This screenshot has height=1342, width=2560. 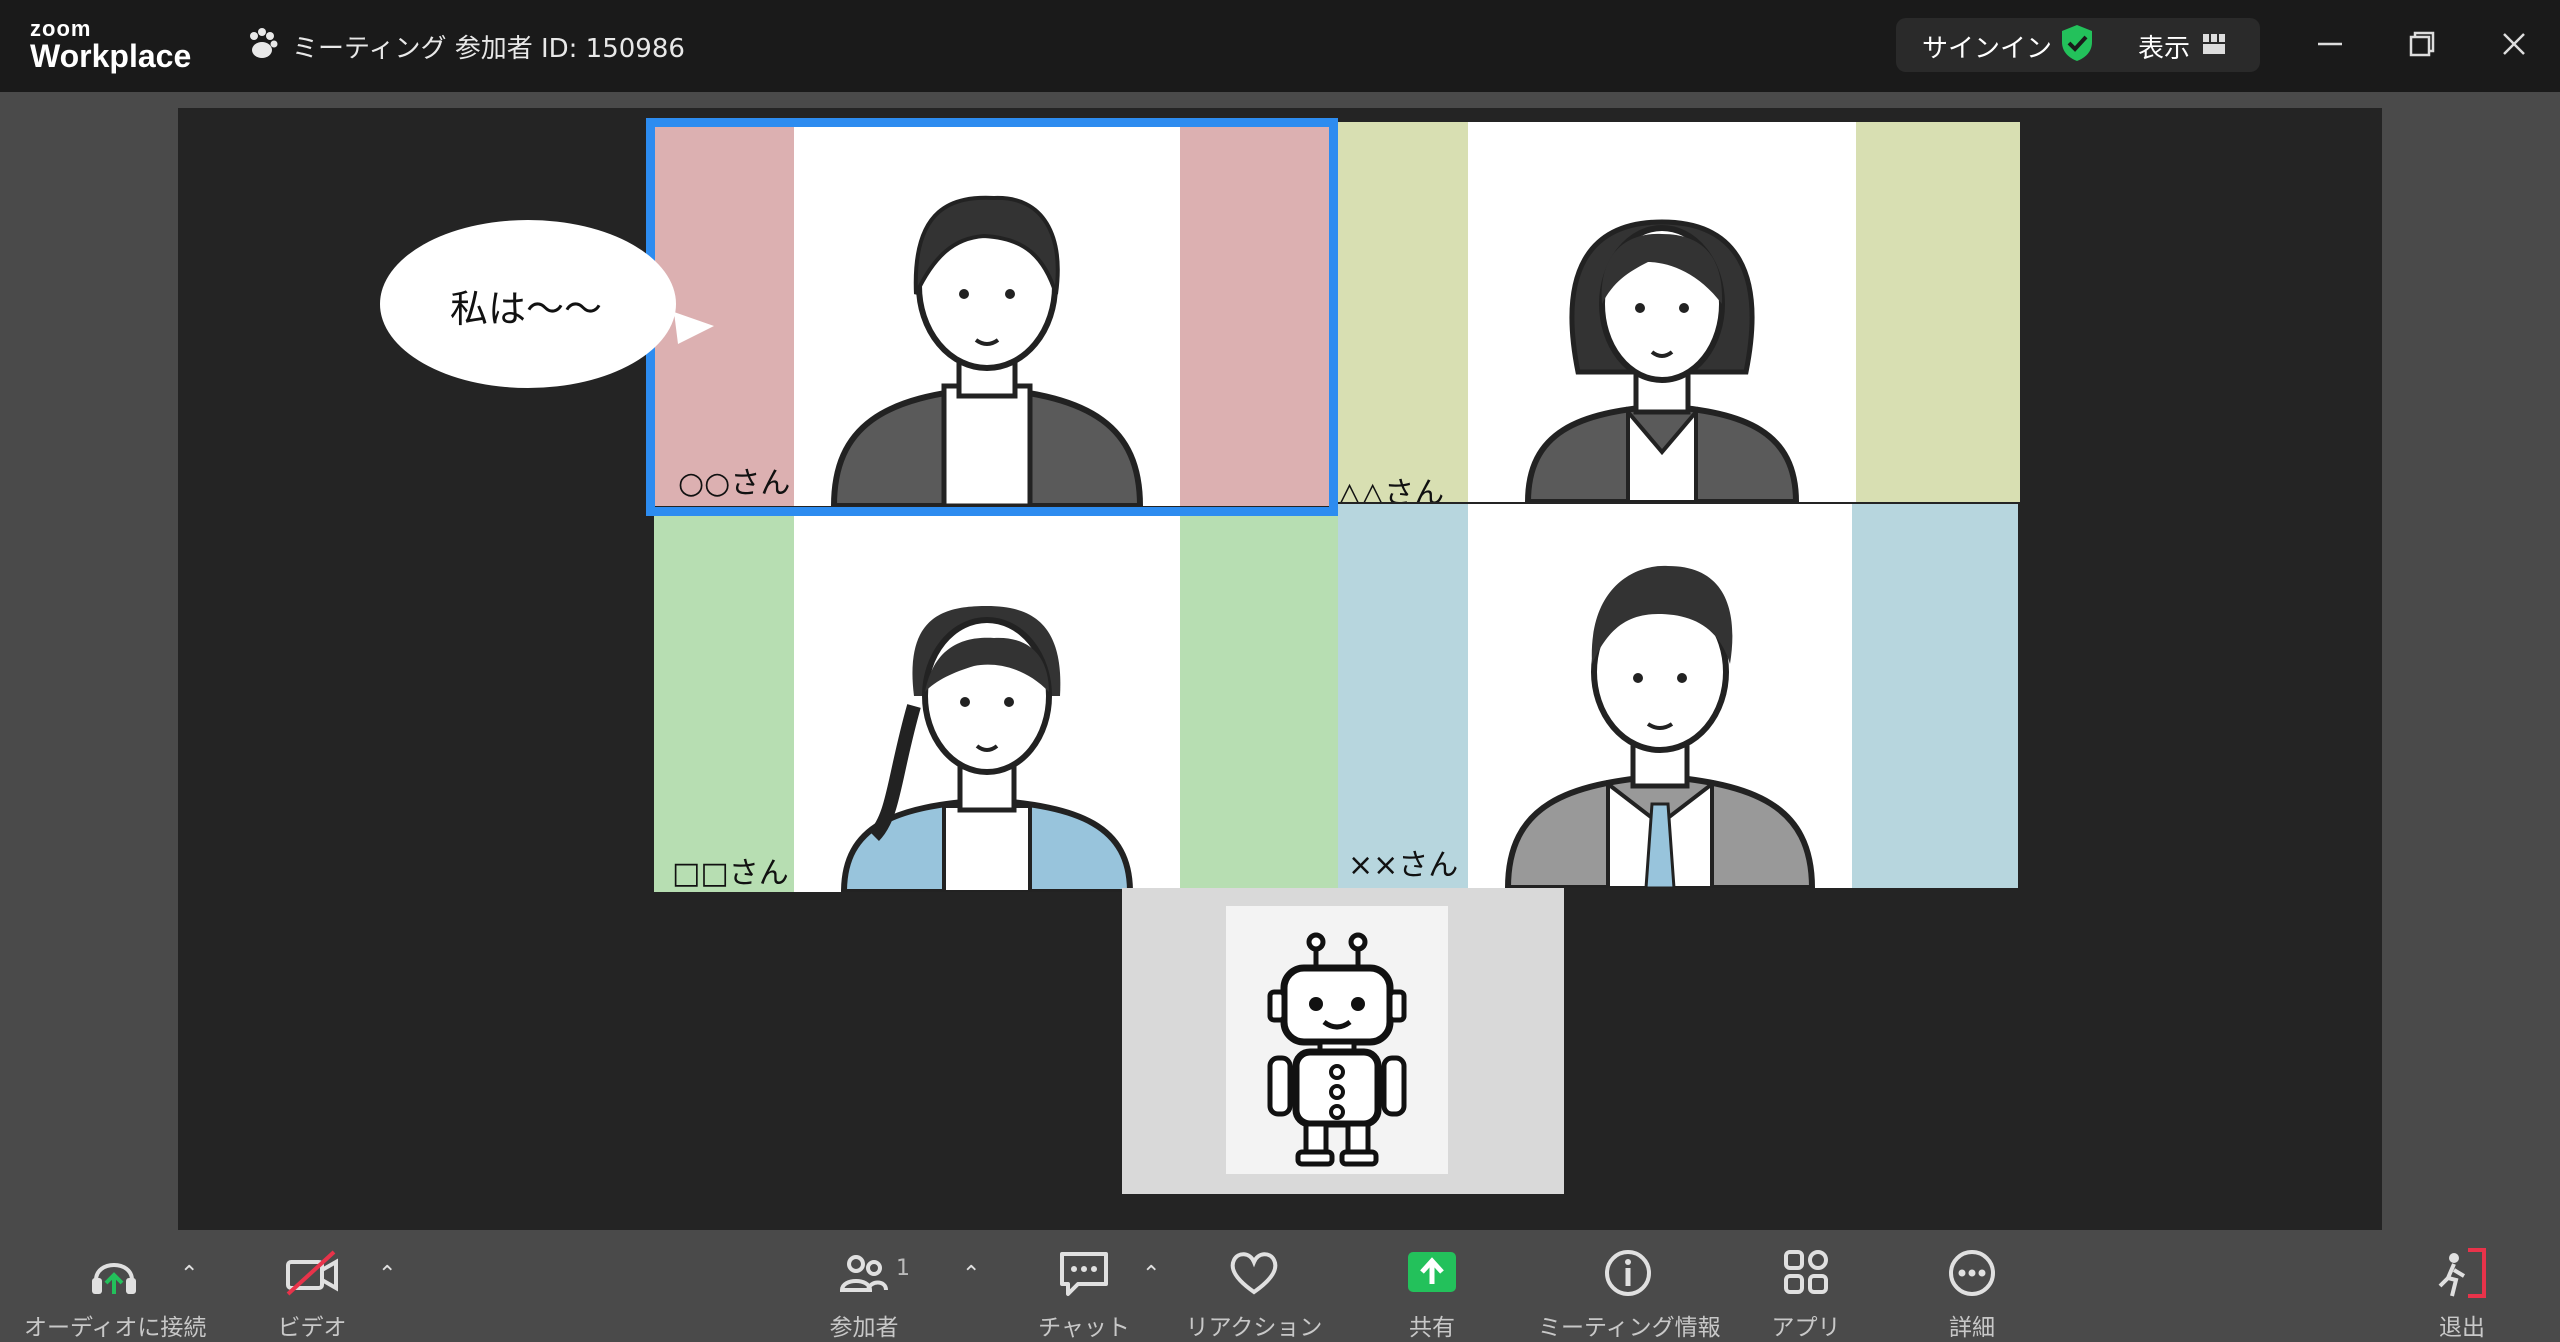 What do you see at coordinates (2422, 44) in the screenshot?
I see `restore-icon` at bounding box center [2422, 44].